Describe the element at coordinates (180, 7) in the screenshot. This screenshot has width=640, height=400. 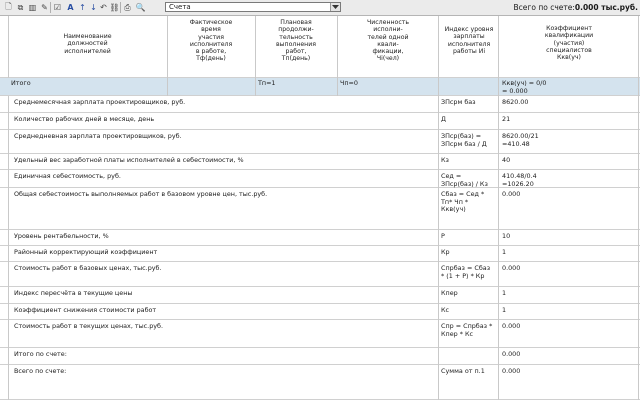
I see `account-select-value: Счета` at that location.